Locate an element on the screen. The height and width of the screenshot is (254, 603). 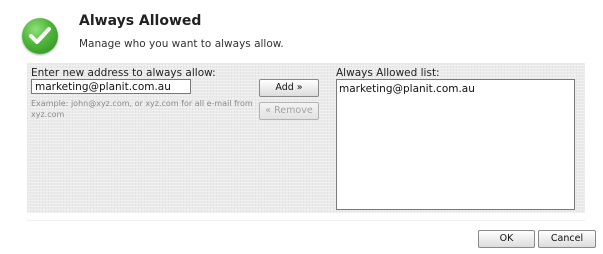
new-address-label: Enter new address to always allow: is located at coordinates (123, 73).